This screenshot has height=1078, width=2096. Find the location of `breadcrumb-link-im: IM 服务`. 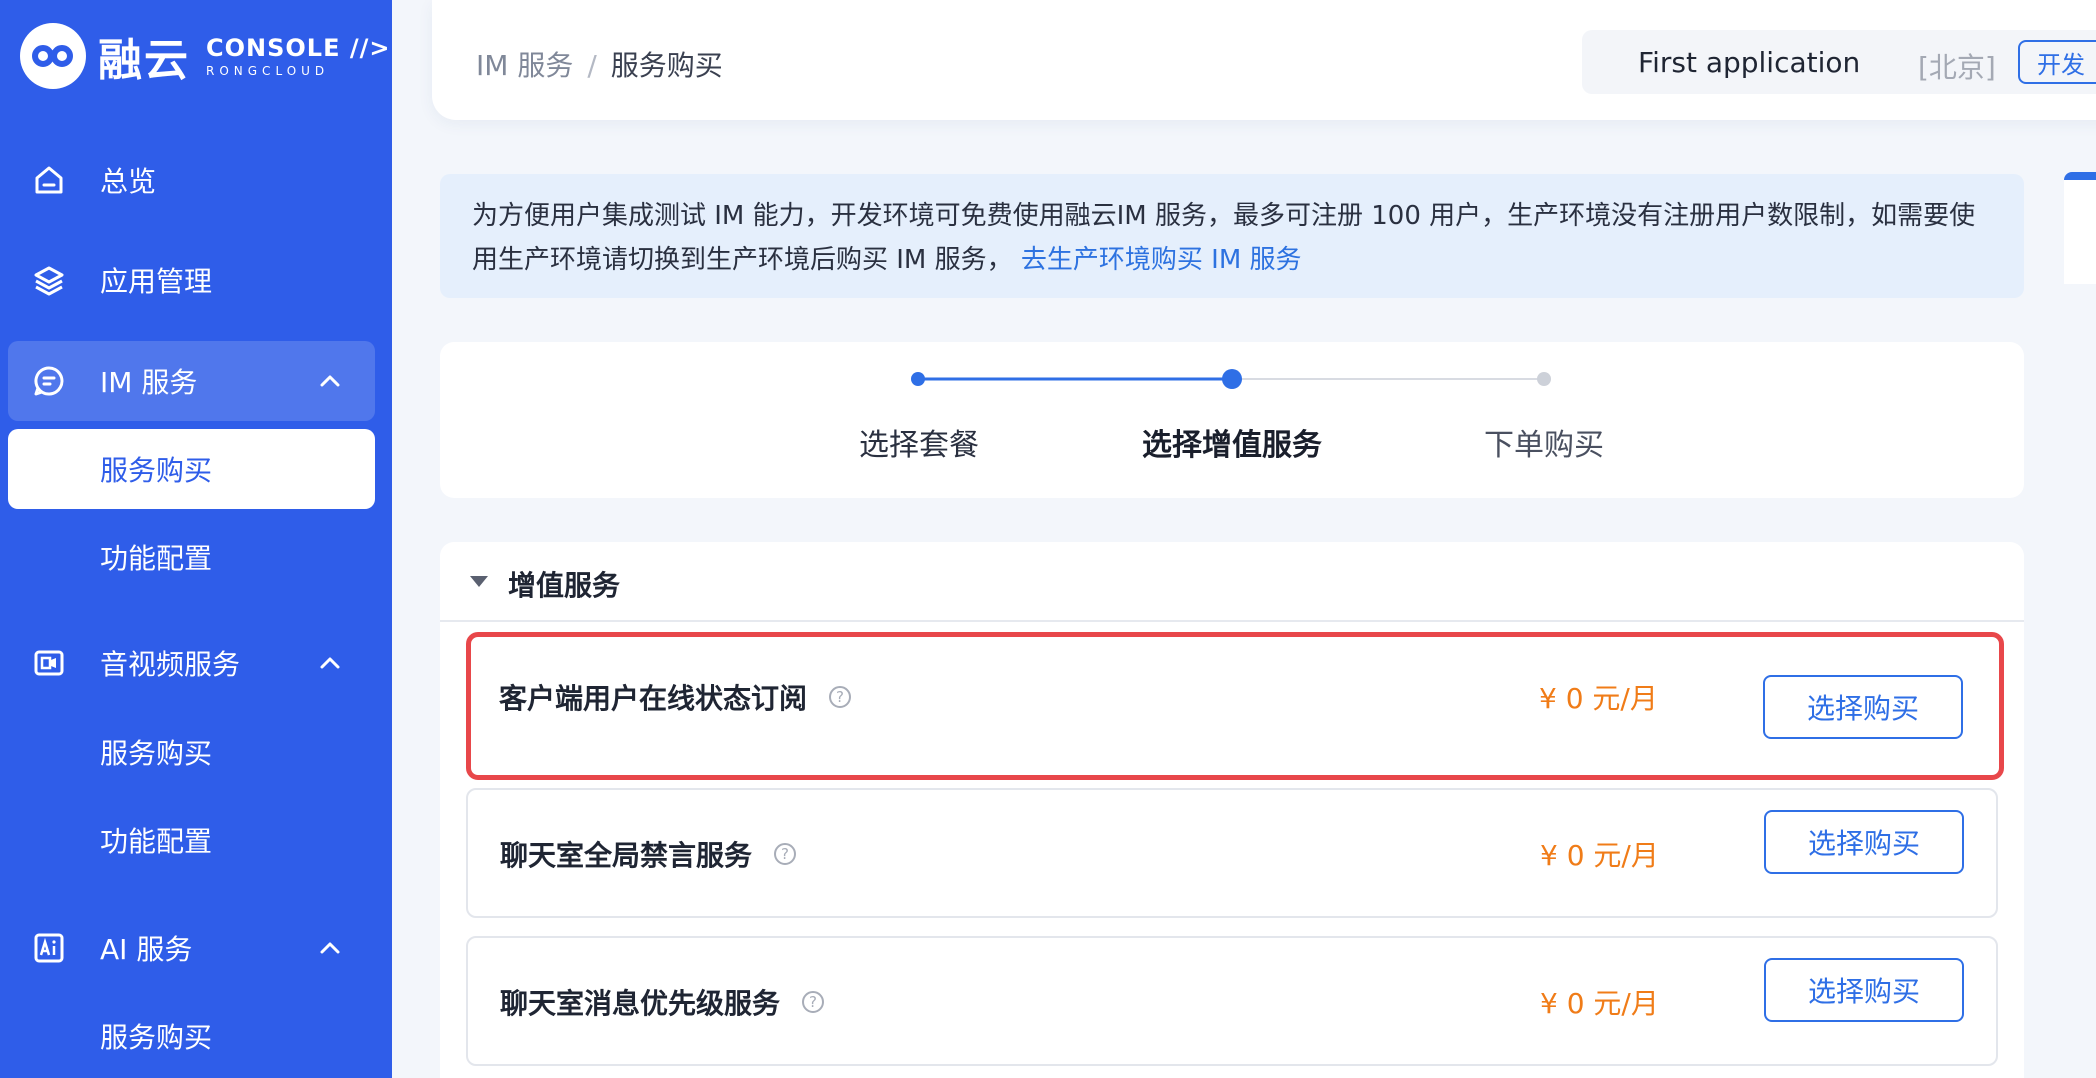

breadcrumb-link-im: IM 服务 is located at coordinates (524, 65).